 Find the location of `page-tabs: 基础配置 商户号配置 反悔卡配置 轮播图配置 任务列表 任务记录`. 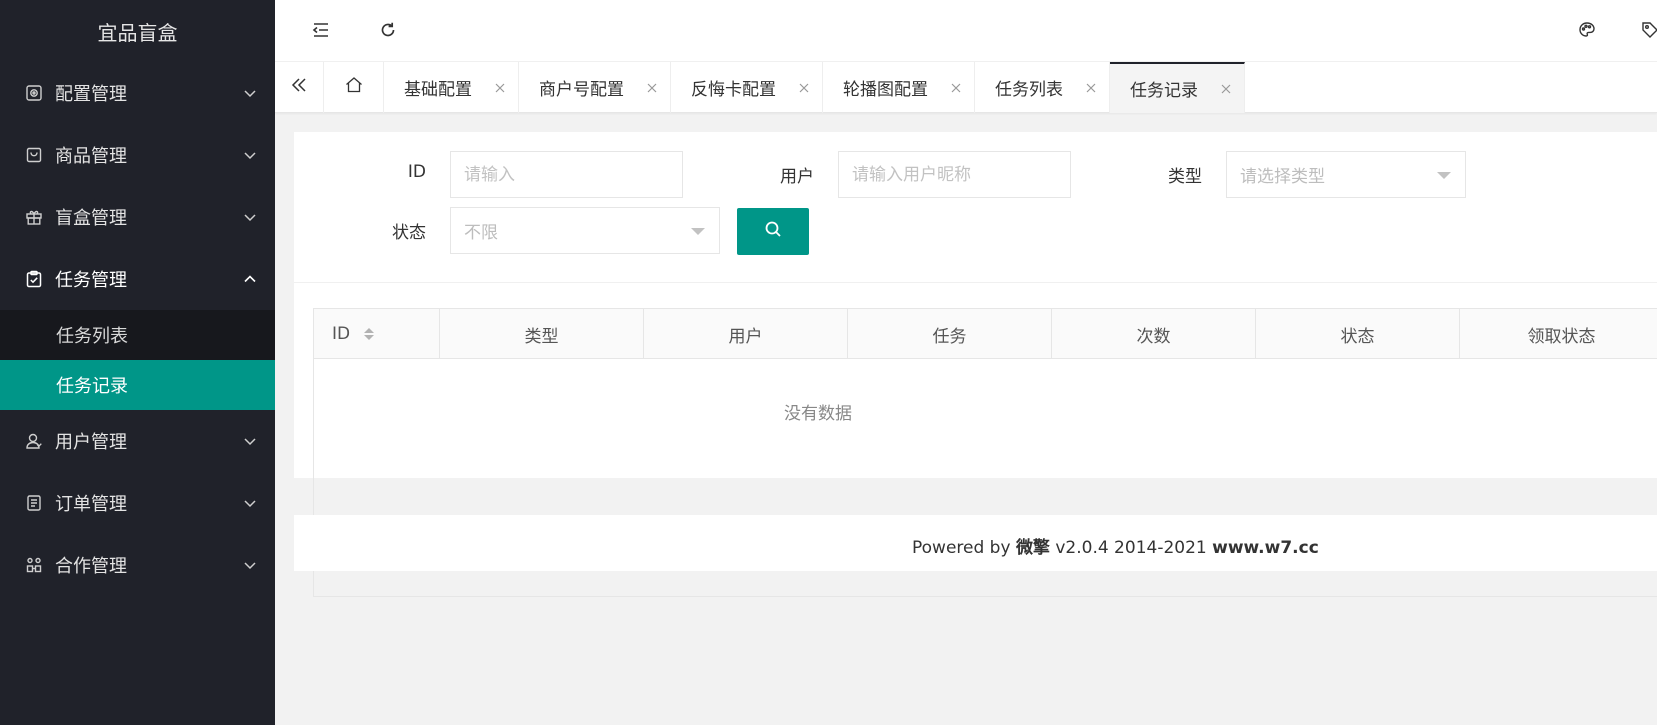

page-tabs: 基础配置 商户号配置 反悔卡配置 轮播图配置 任务列表 任务记录 is located at coordinates (966, 87).